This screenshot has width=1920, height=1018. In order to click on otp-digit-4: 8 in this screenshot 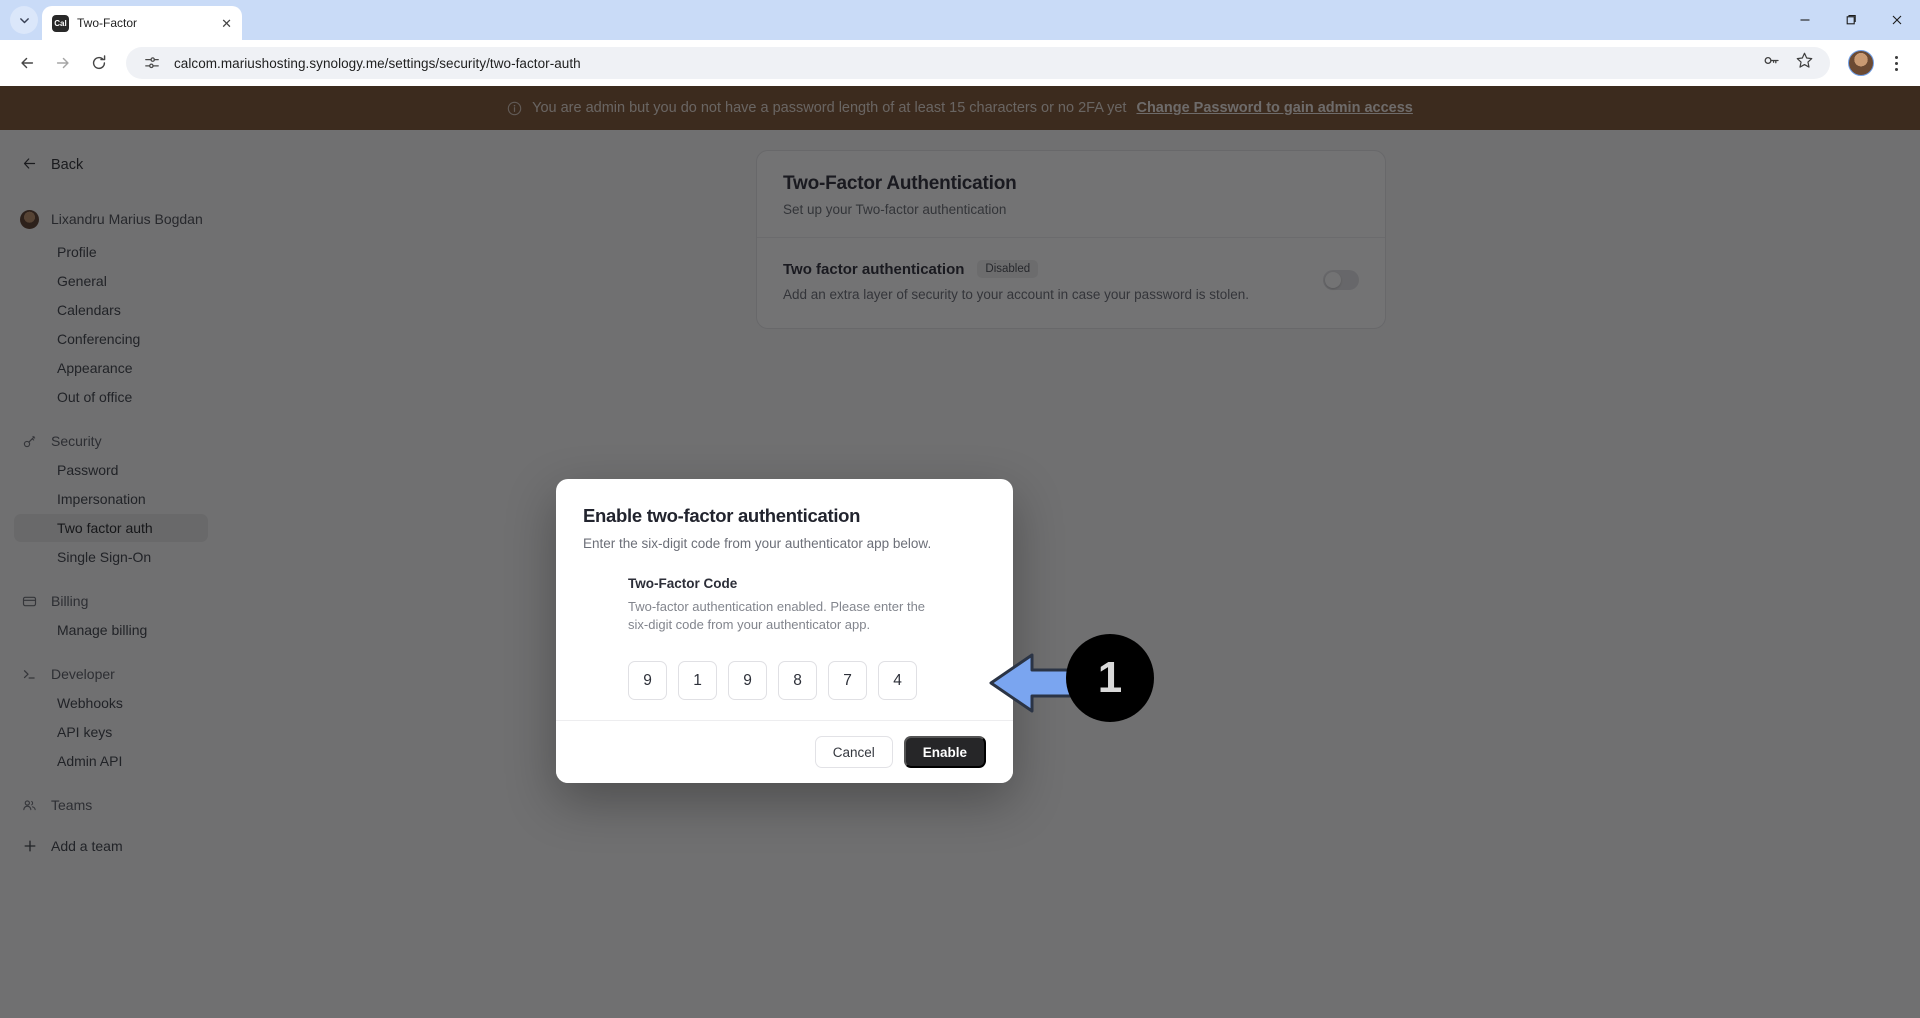, I will do `click(797, 681)`.